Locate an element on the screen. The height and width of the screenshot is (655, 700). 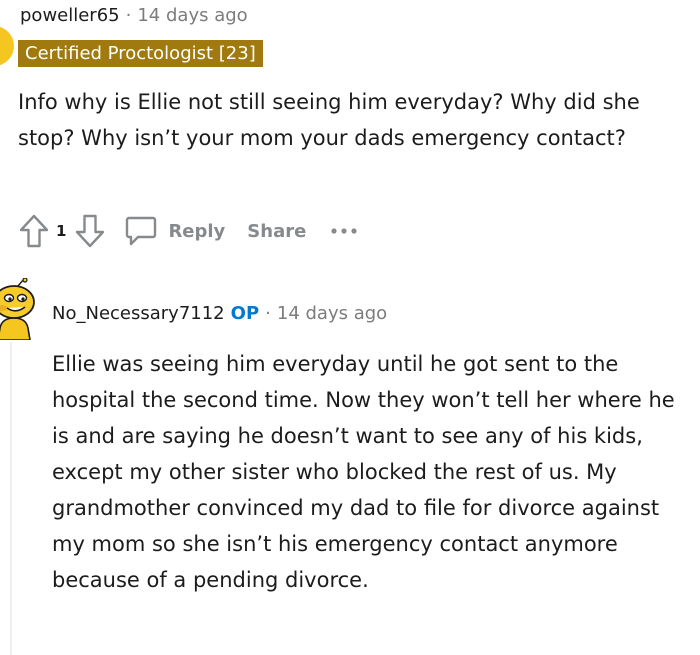
more-options-button is located at coordinates (345, 231).